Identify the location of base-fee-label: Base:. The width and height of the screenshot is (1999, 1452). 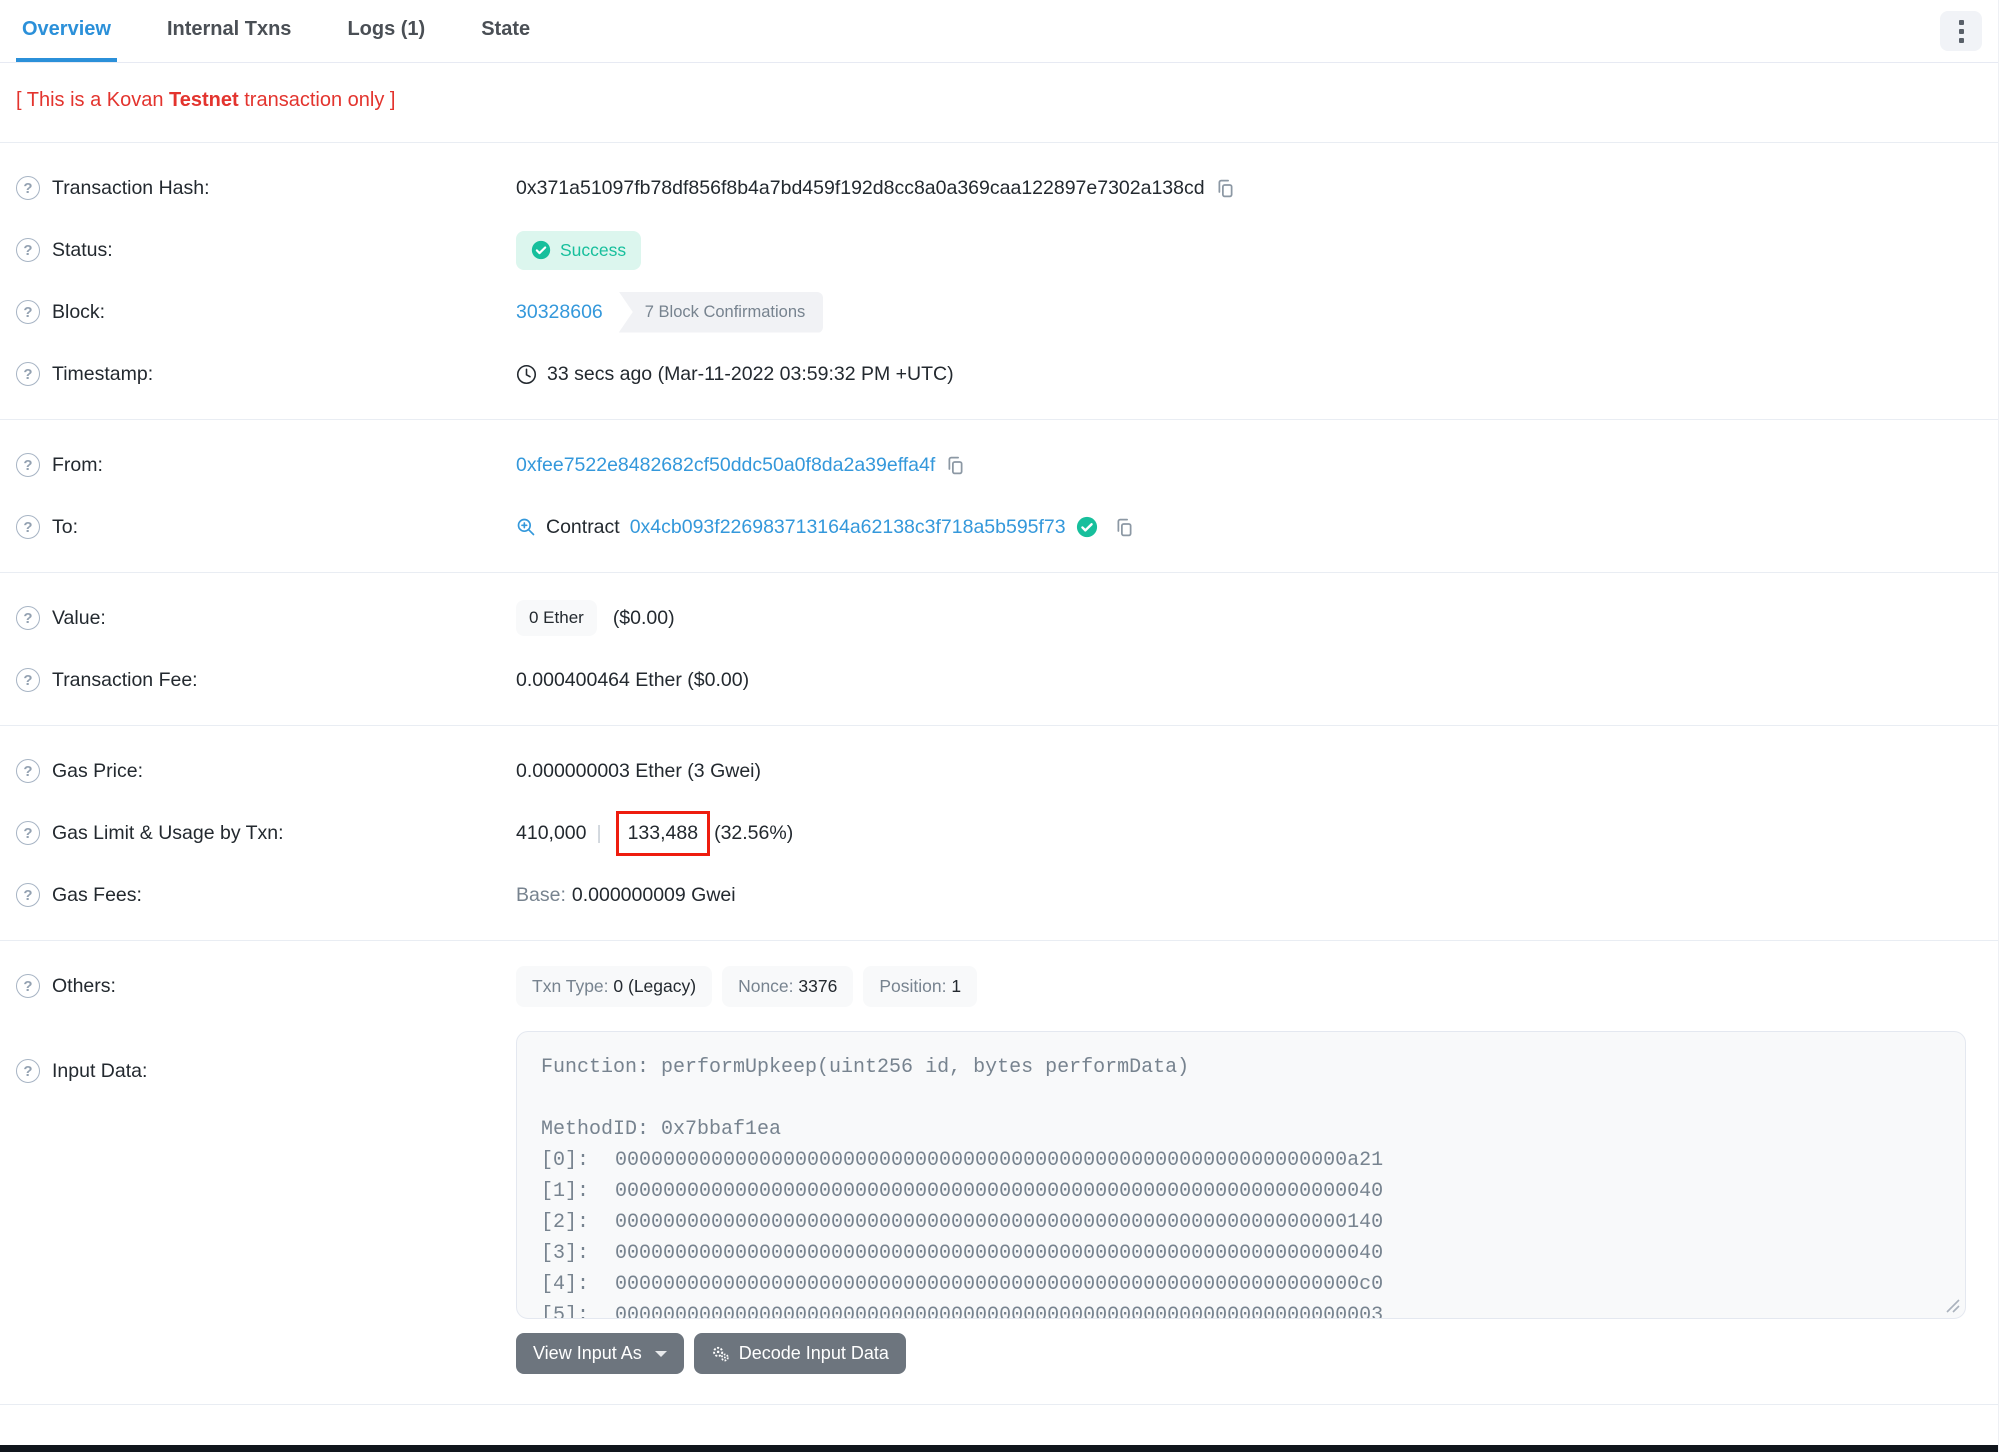
(541, 894).